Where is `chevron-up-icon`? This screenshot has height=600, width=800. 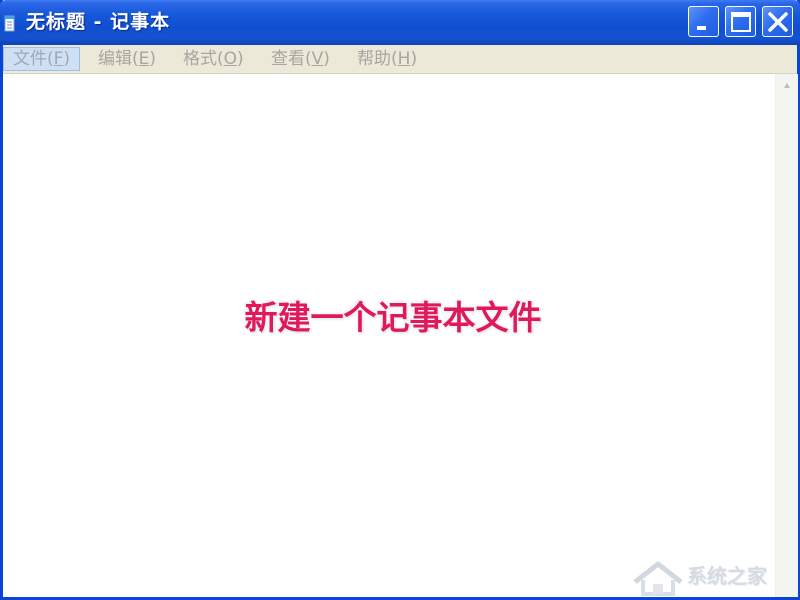
chevron-up-icon is located at coordinates (787, 86).